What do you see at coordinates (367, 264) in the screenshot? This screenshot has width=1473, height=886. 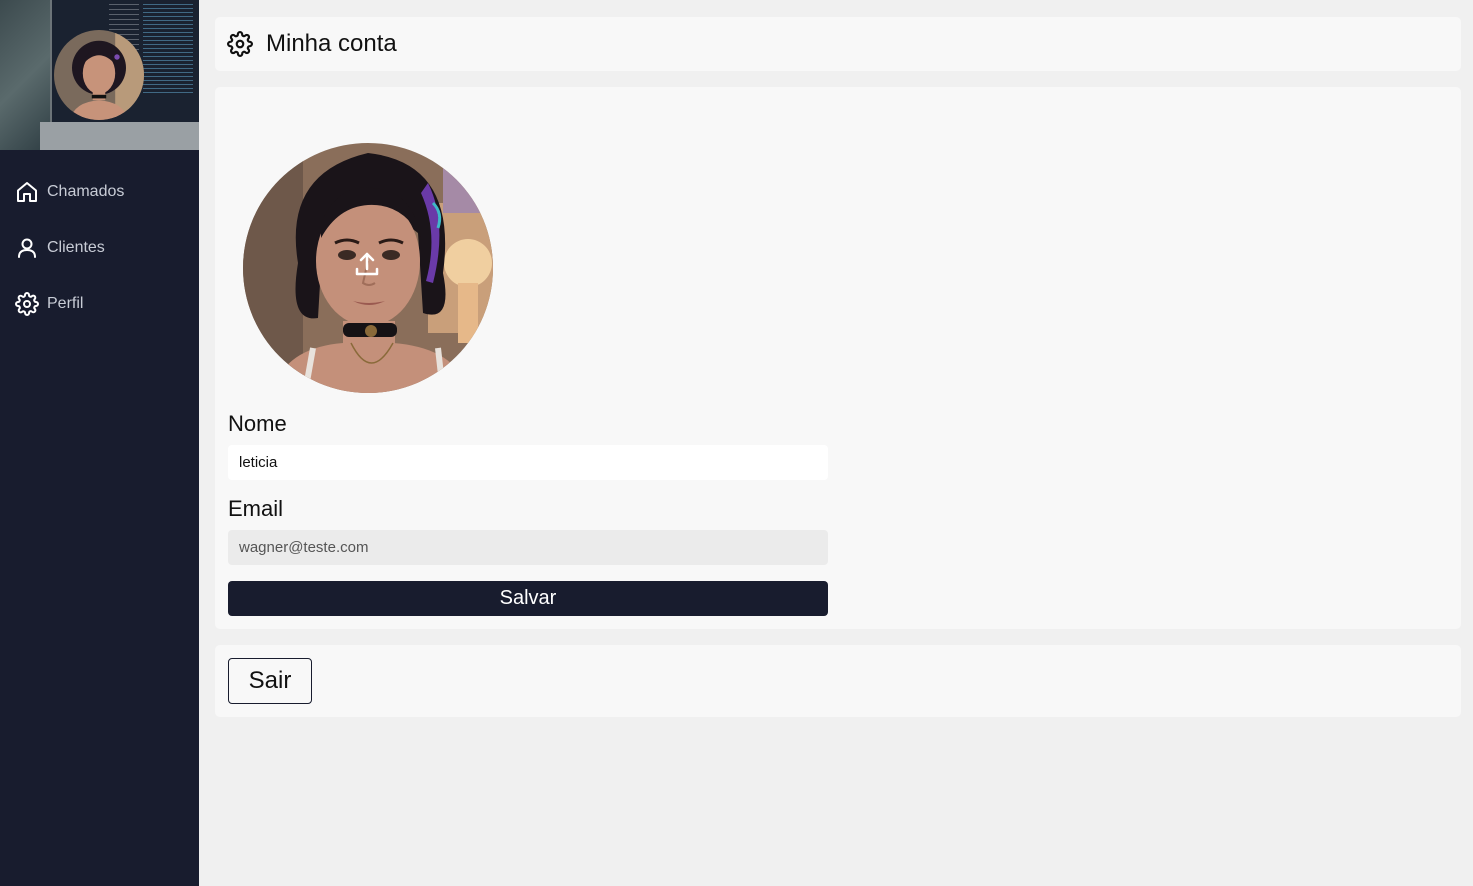 I see `upload-icon` at bounding box center [367, 264].